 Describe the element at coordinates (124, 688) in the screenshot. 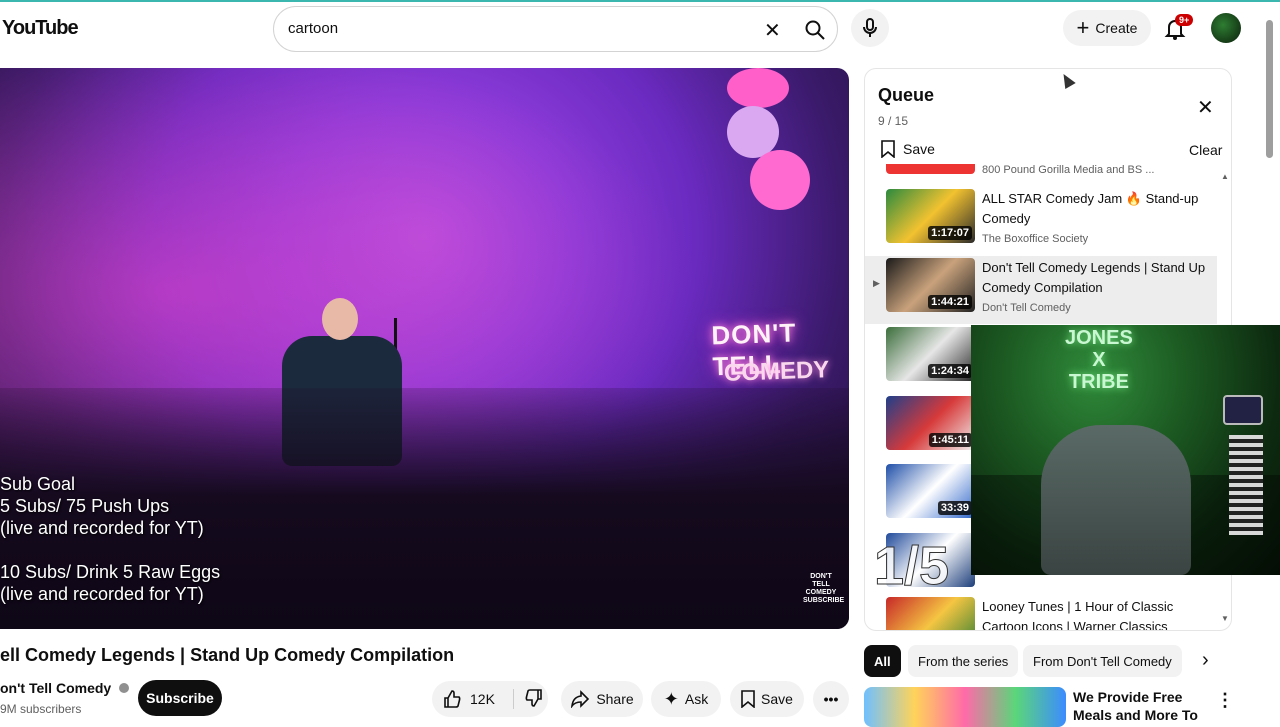

I see `verified-icon` at that location.